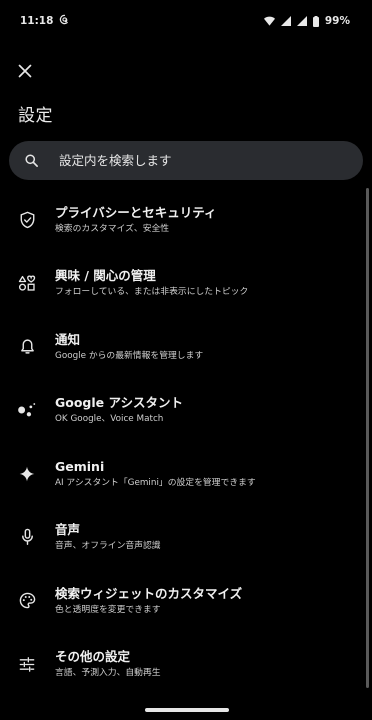  What do you see at coordinates (31, 161) in the screenshot?
I see `search-icon` at bounding box center [31, 161].